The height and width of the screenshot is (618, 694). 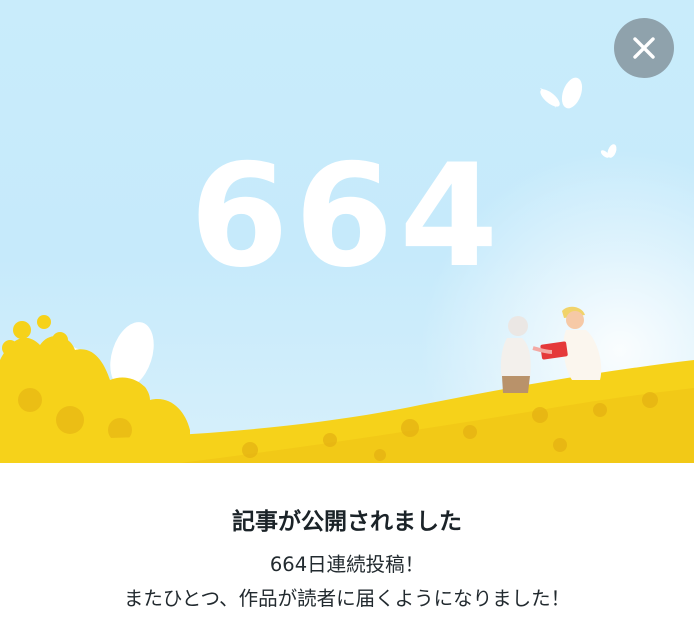 What do you see at coordinates (347, 564) in the screenshot?
I see `streak-message: 664日連続投稿！` at bounding box center [347, 564].